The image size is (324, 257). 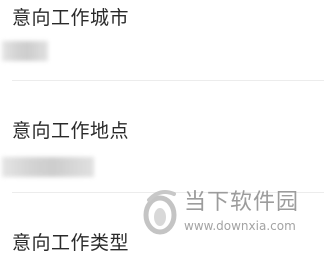 What do you see at coordinates (242, 202) in the screenshot?
I see `watermark-name: 当下软件园` at bounding box center [242, 202].